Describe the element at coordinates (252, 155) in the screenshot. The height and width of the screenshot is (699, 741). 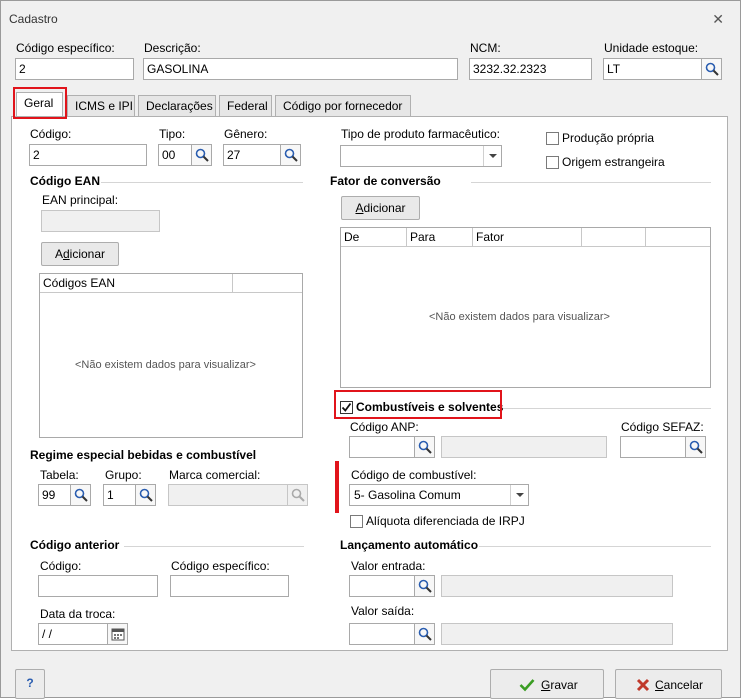
I see `genero-input: 27` at that location.